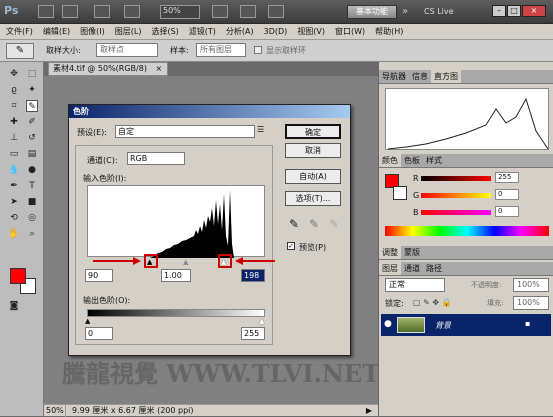 The height and width of the screenshot is (417, 553). What do you see at coordinates (18, 276) in the screenshot?
I see `foreground-color-swatch-top` at bounding box center [18, 276].